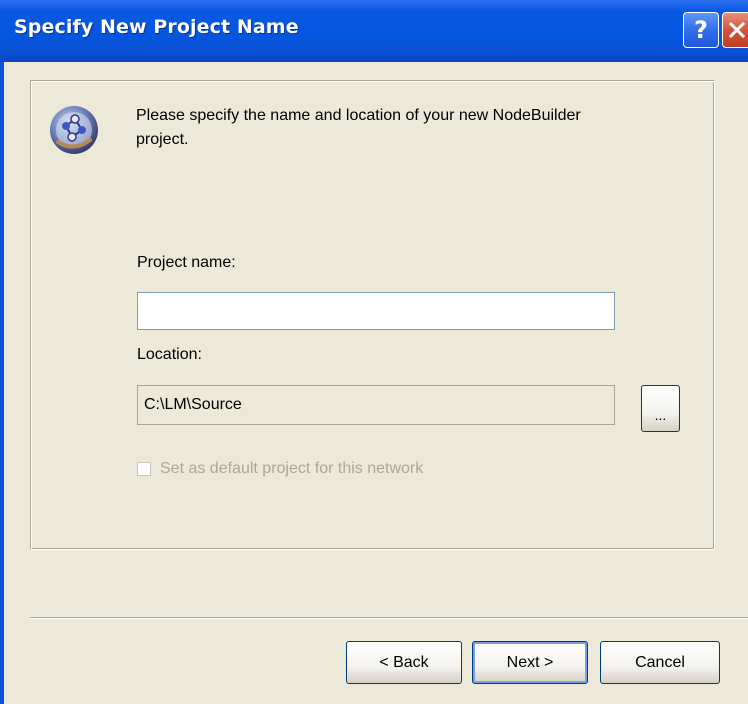 The width and height of the screenshot is (748, 704). Describe the element at coordinates (292, 468) in the screenshot. I see `default-project-checkbox-label: Set as default project for this network` at that location.